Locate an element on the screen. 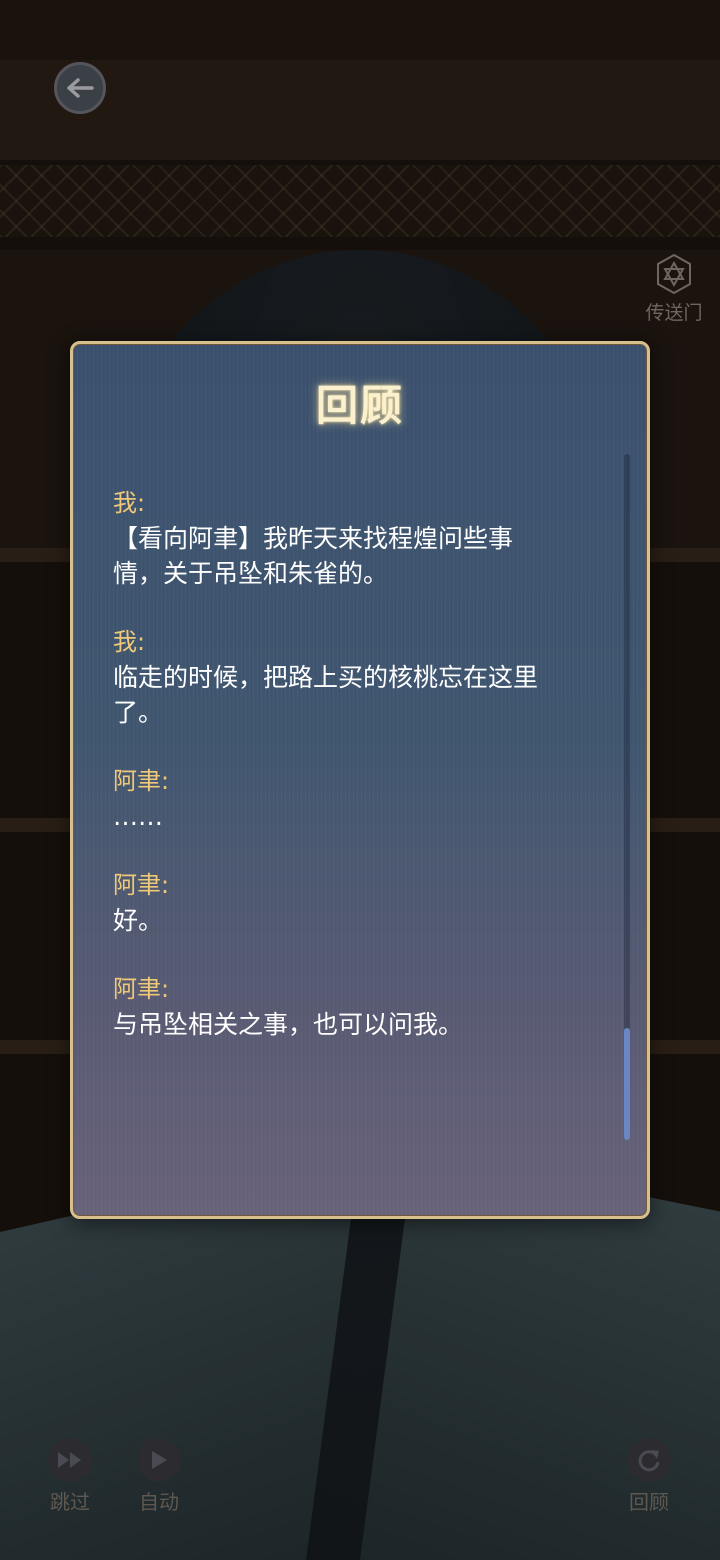 The height and width of the screenshot is (1560, 720). log-entry: 阿聿: 与吊坠相关之事，也可以问我。 is located at coordinates (363, 1007).